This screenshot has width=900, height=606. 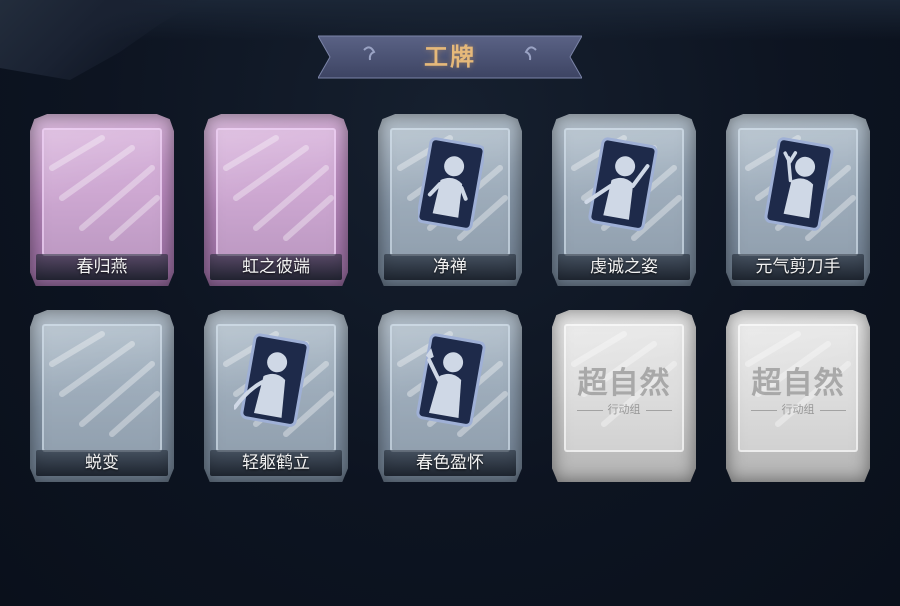 I want to click on card-label: 春归燕, so click(x=102, y=267).